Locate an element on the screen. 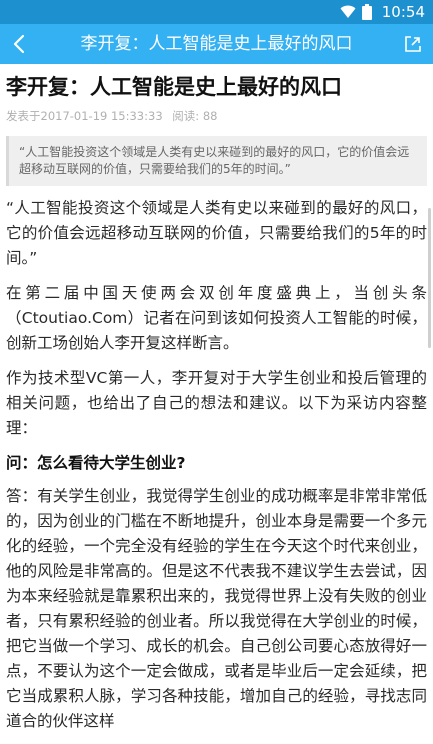 The width and height of the screenshot is (433, 744). status-time: 10:54 is located at coordinates (403, 12).